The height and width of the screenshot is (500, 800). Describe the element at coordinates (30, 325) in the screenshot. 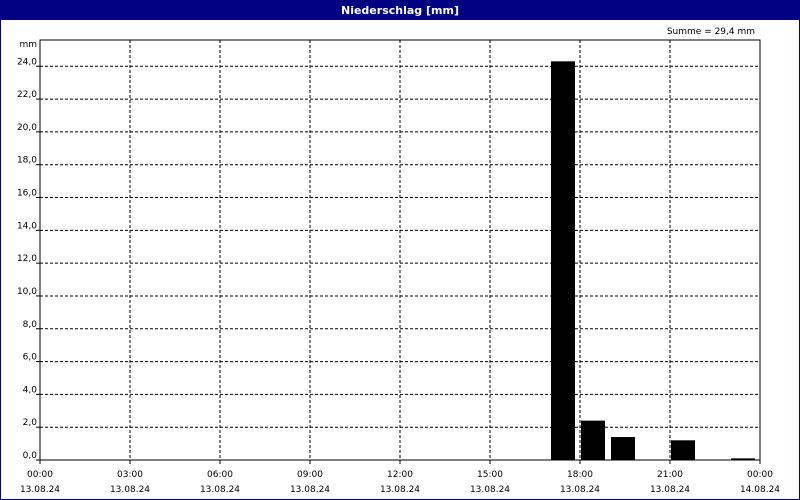

I see `y-tick-label: 8,0` at that location.